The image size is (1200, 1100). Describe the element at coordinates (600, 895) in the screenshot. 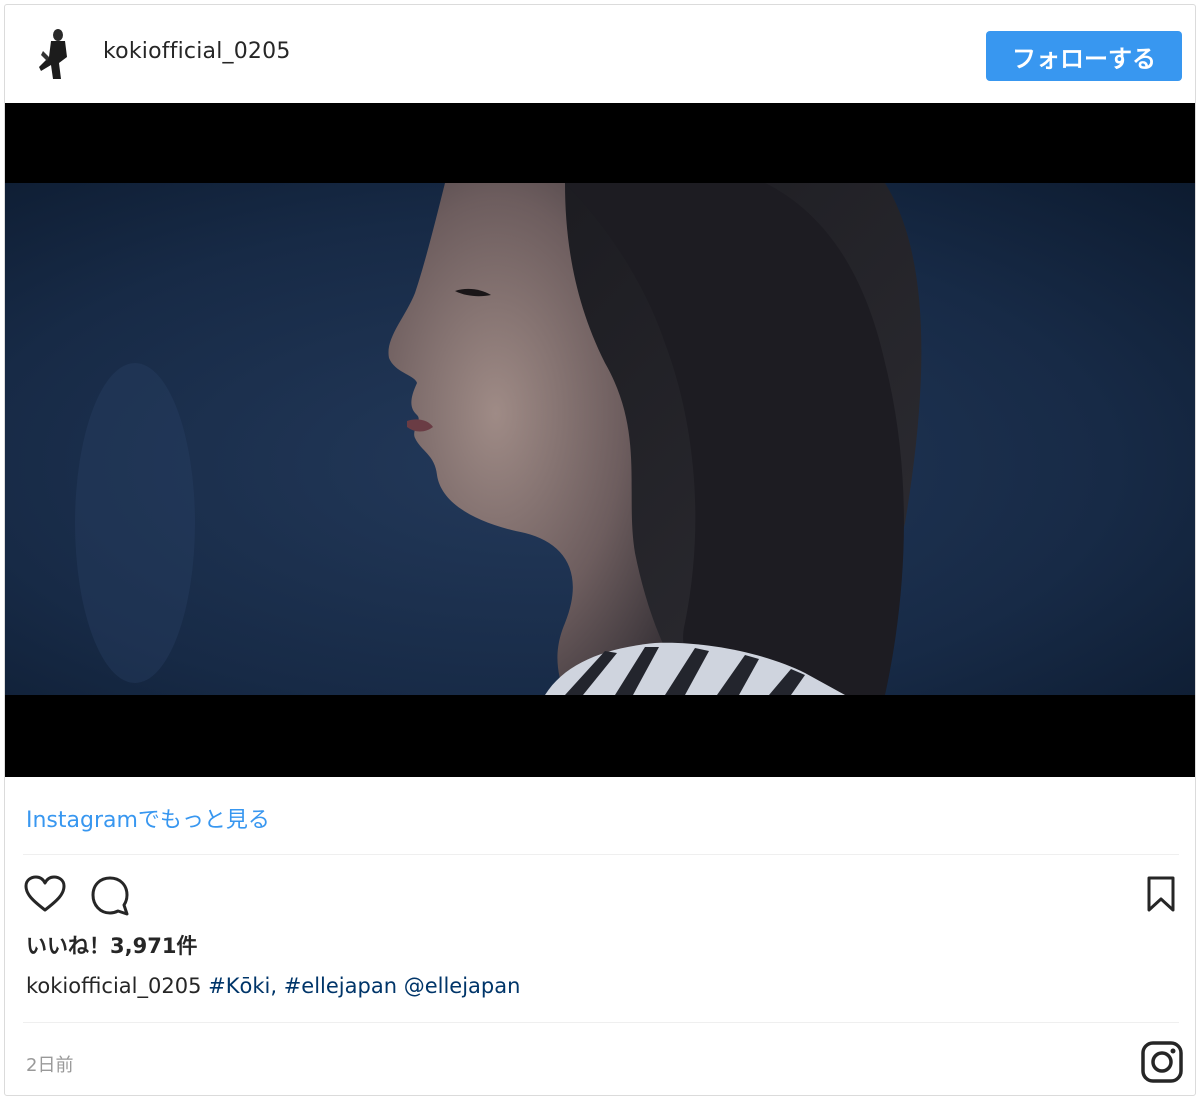

I see `post-actions` at that location.